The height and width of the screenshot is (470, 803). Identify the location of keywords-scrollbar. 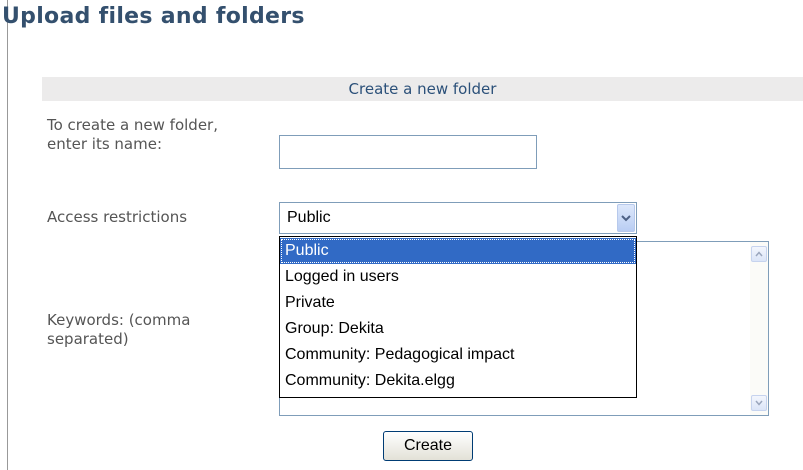
(759, 328).